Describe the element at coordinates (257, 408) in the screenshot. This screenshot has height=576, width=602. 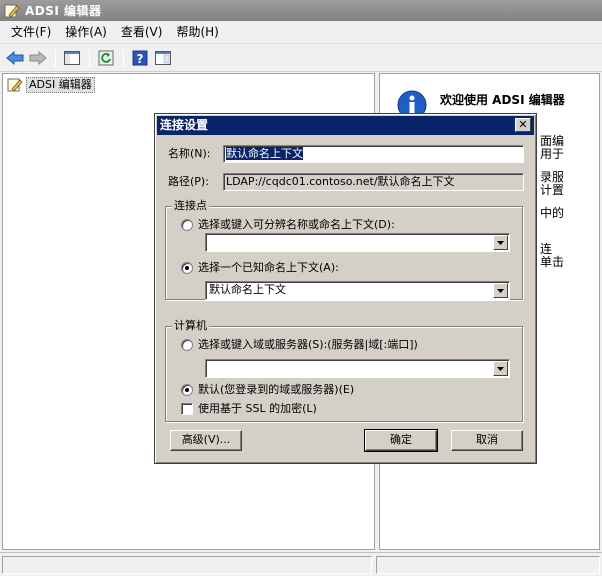
I see `ssl-label: 使用基于 SSL 的加密(L)` at that location.